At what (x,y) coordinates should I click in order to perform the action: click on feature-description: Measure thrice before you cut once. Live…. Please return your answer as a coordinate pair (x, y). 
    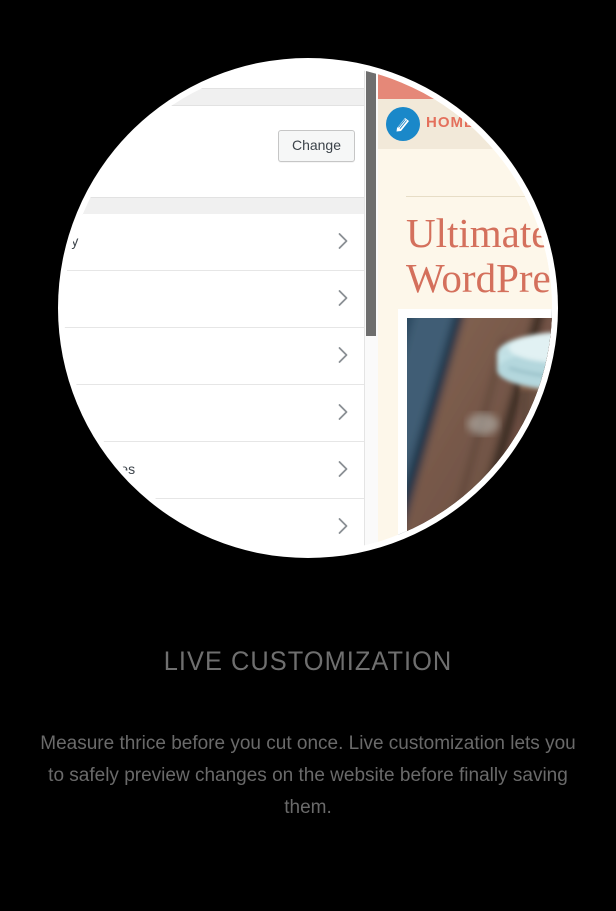
    Looking at the image, I should click on (308, 775).